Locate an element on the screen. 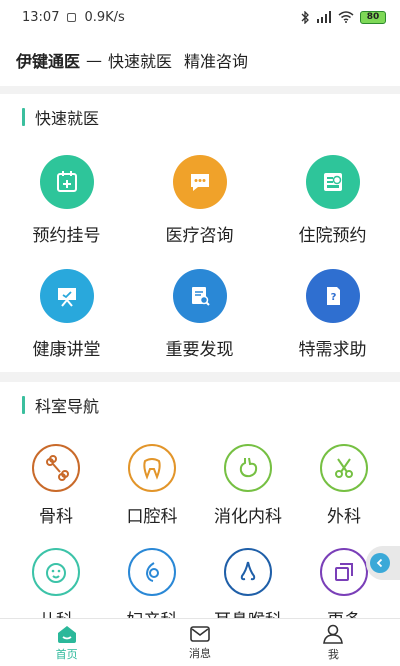 The width and height of the screenshot is (400, 666). quick-item-hospitalize: 住院预约 is located at coordinates (332, 200).